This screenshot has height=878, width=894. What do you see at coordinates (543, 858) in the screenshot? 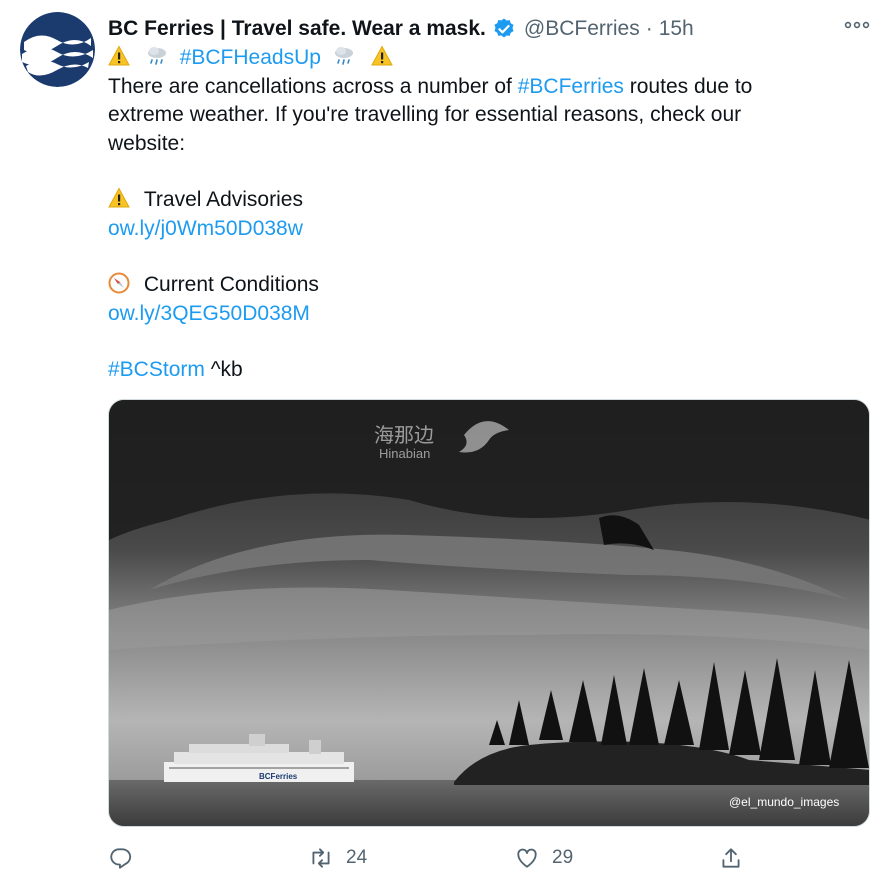
I see `like-button: 29` at bounding box center [543, 858].